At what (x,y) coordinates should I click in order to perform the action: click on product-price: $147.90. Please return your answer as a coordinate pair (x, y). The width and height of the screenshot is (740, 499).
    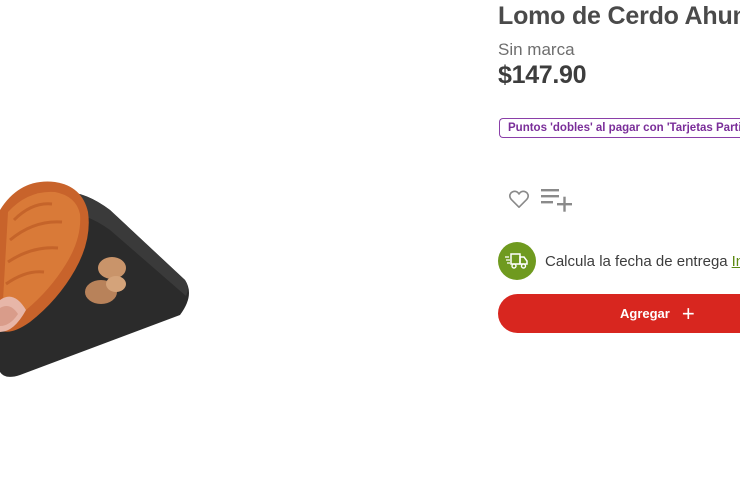
    Looking at the image, I should click on (542, 75).